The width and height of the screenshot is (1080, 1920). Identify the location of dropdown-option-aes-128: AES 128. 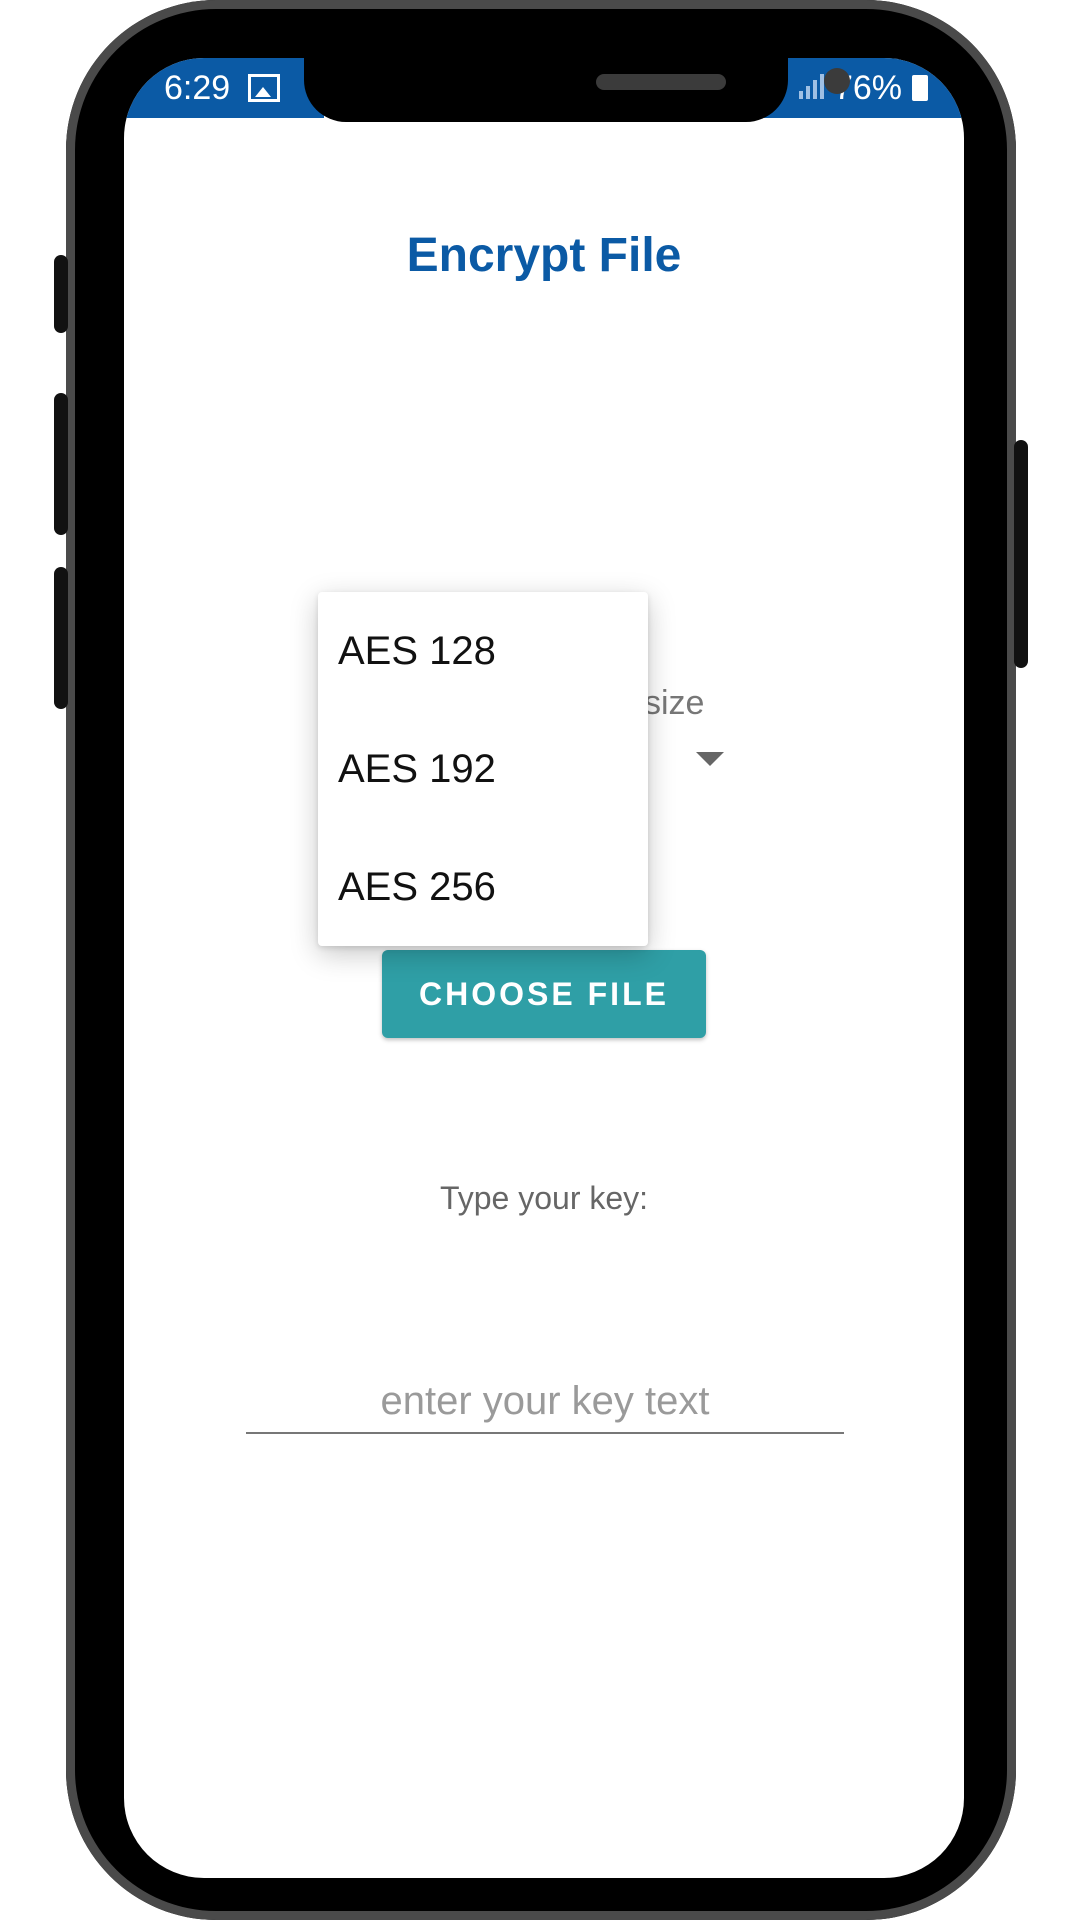
(483, 651).